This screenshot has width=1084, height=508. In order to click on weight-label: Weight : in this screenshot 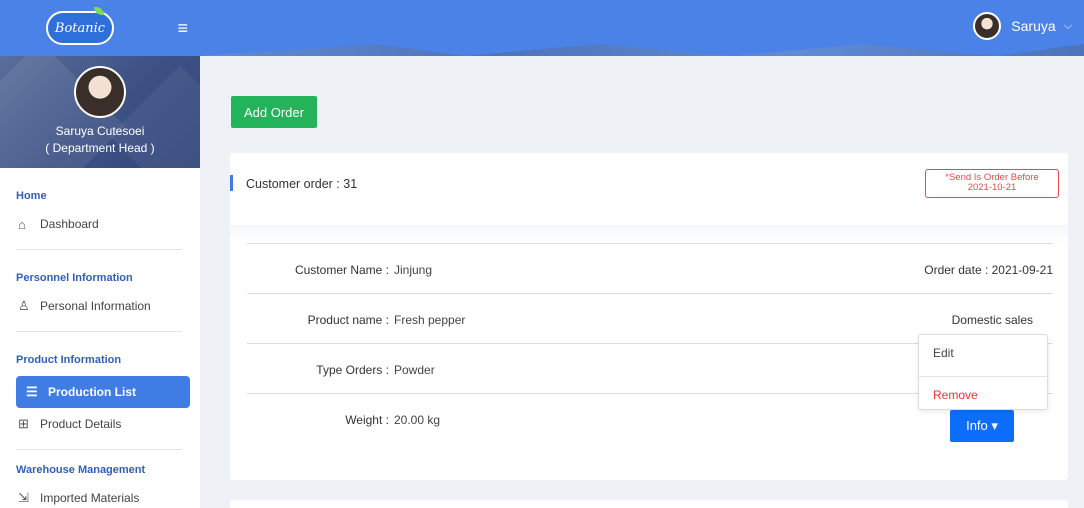, I will do `click(367, 420)`.